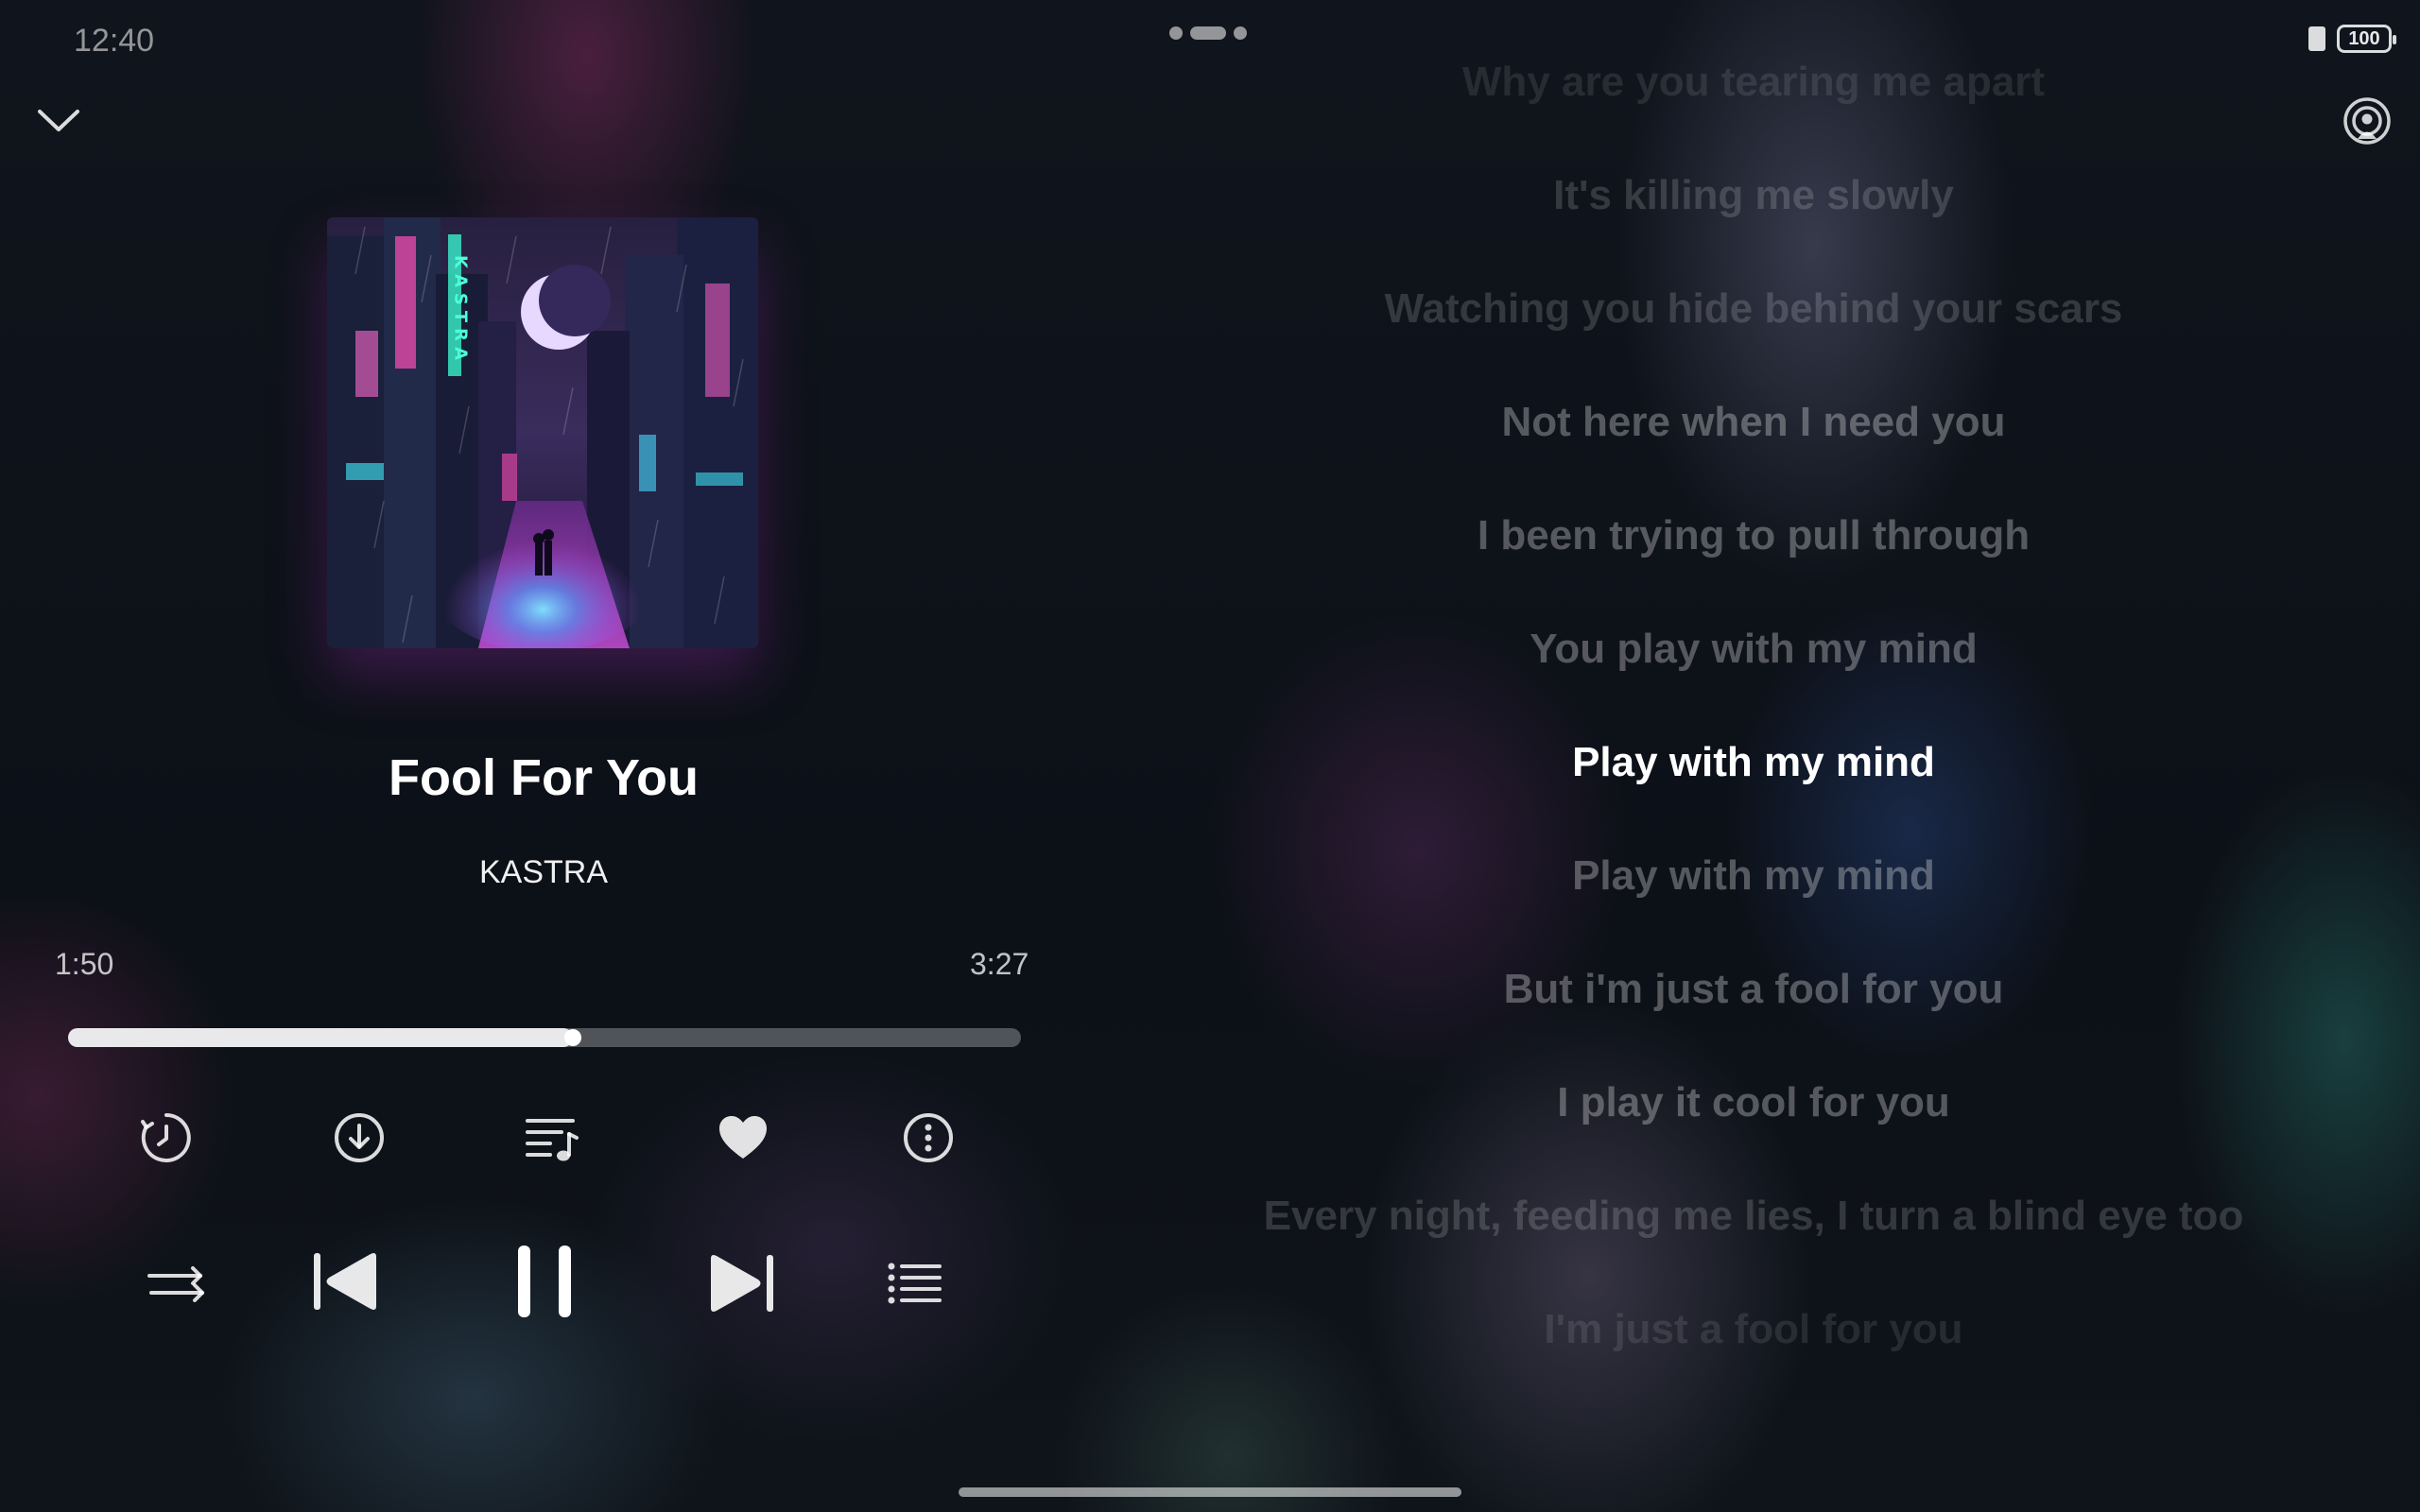 The image size is (2420, 1512). I want to click on repeat-order-icon, so click(175, 1284).